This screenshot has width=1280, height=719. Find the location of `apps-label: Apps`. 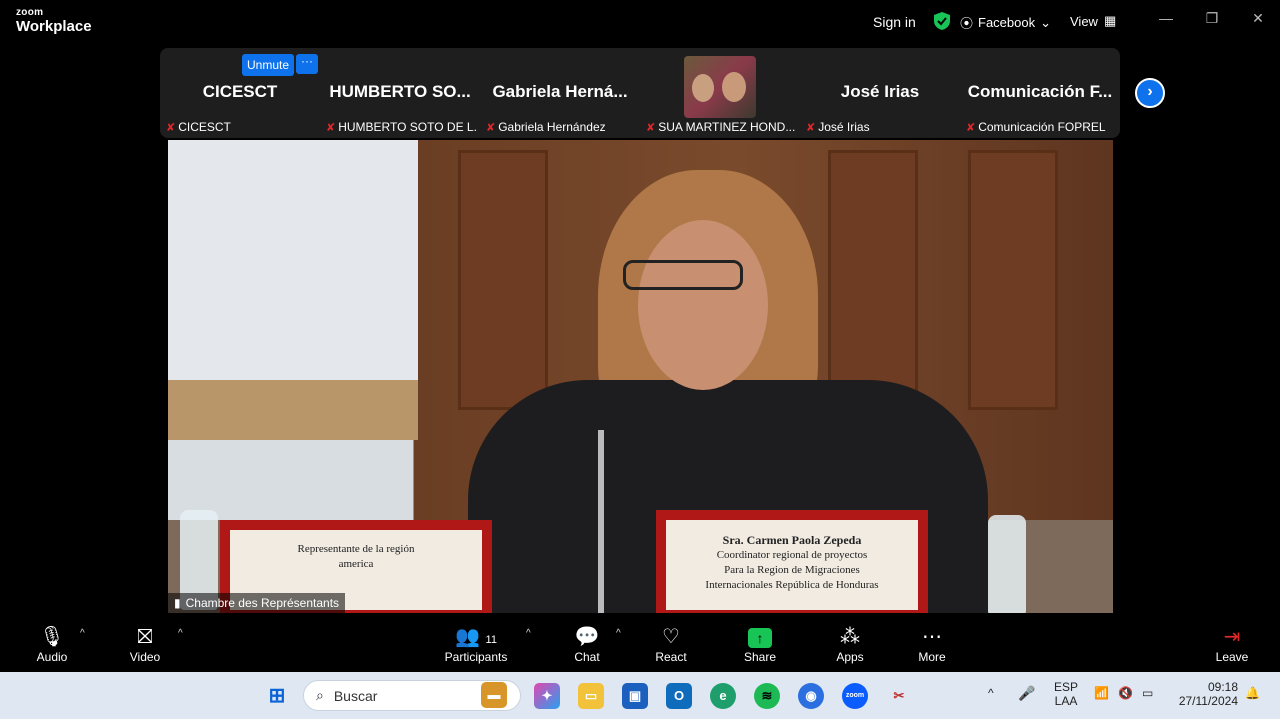

apps-label: Apps is located at coordinates (850, 657).